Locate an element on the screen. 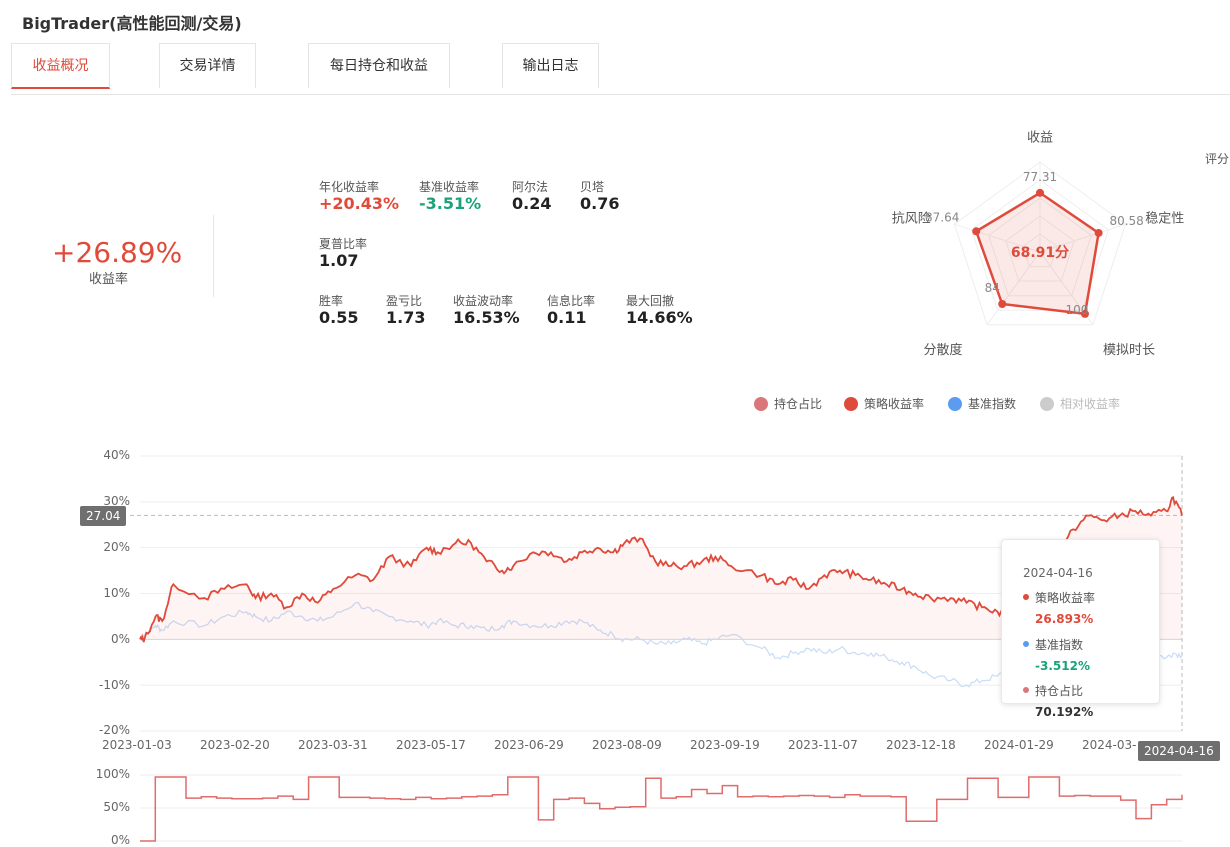 The width and height of the screenshot is (1230, 847). radar-axis-value: 87.64 is located at coordinates (942, 217).